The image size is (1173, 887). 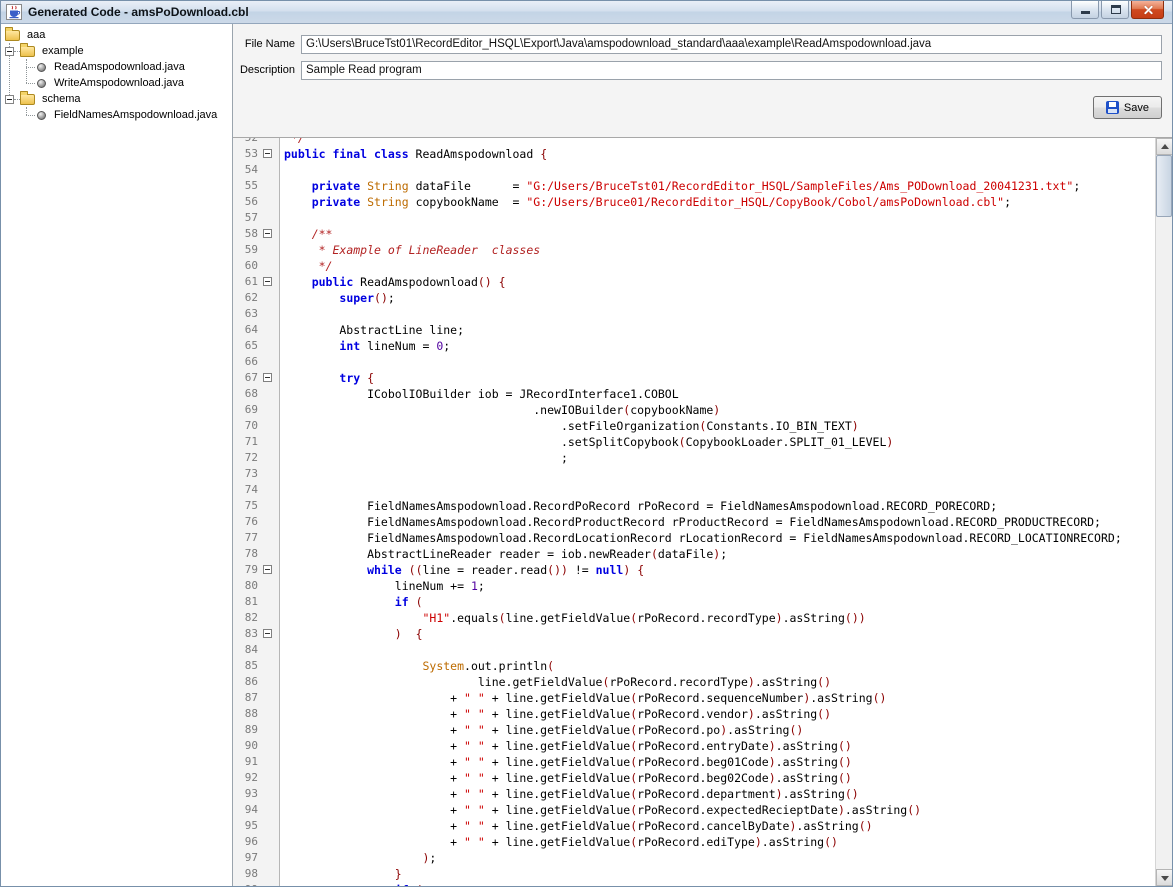 I want to click on code-line-57: 57, so click(x=694, y=218).